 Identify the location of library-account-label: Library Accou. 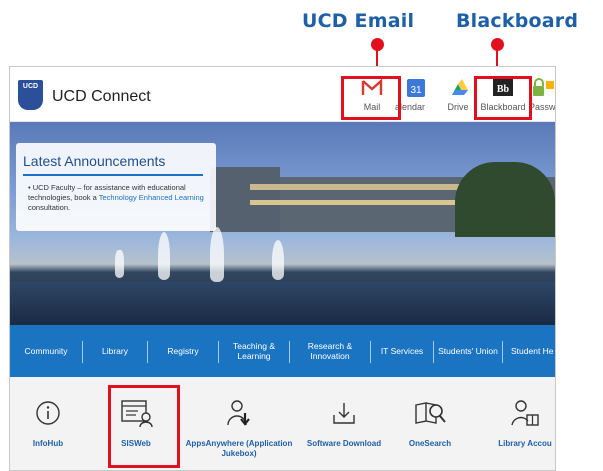
(525, 443).